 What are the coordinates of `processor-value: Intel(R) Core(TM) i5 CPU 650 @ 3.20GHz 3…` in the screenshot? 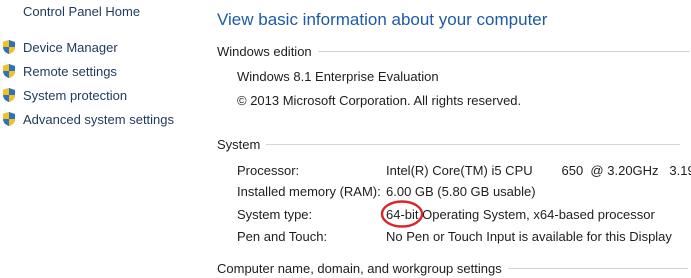 It's located at (538, 170).